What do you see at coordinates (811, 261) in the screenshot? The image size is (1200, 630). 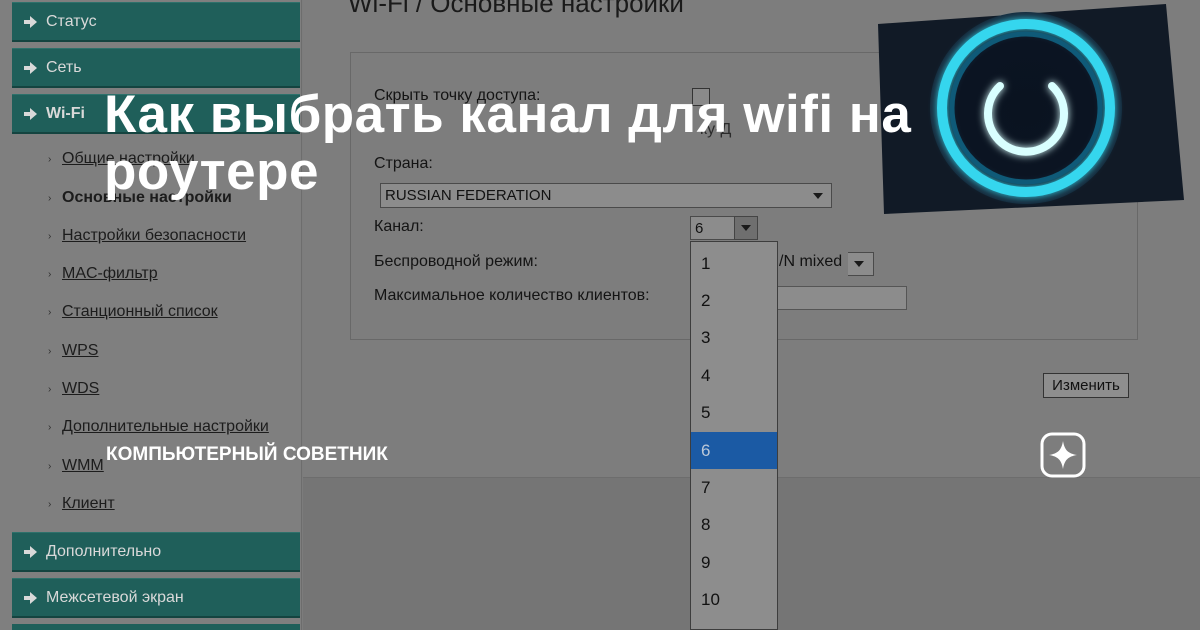 I see `wireless-mode-value: /N mixed` at bounding box center [811, 261].